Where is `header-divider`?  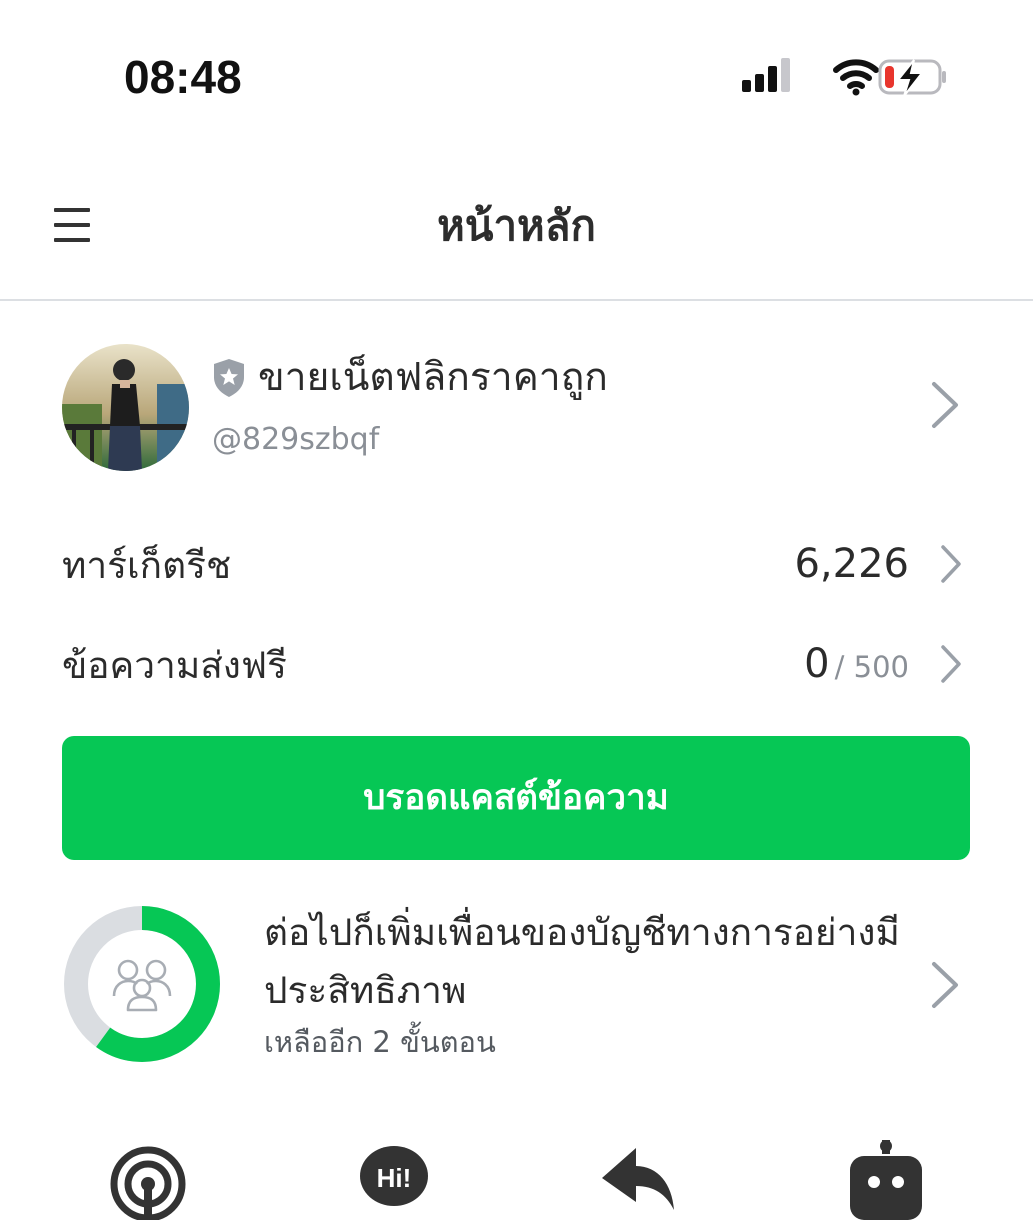
header-divider is located at coordinates (516, 300).